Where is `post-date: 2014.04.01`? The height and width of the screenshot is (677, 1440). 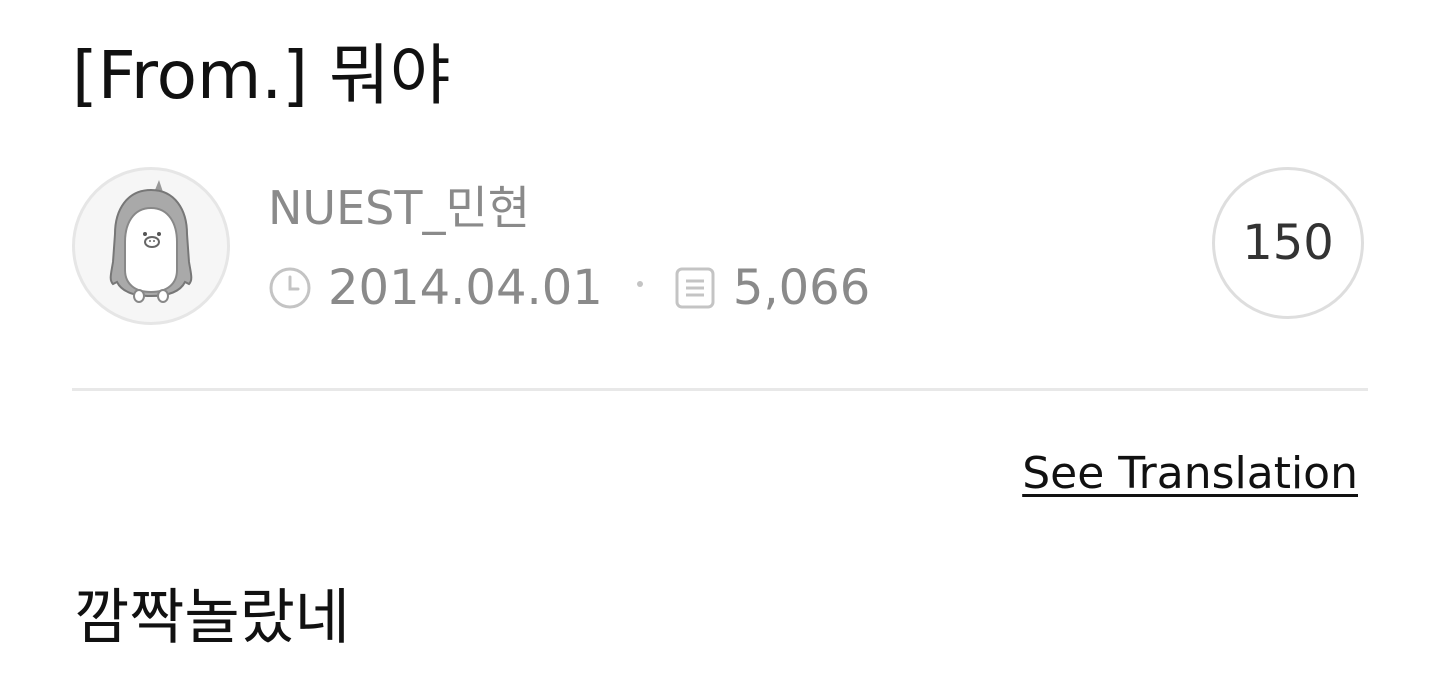 post-date: 2014.04.01 is located at coordinates (465, 288).